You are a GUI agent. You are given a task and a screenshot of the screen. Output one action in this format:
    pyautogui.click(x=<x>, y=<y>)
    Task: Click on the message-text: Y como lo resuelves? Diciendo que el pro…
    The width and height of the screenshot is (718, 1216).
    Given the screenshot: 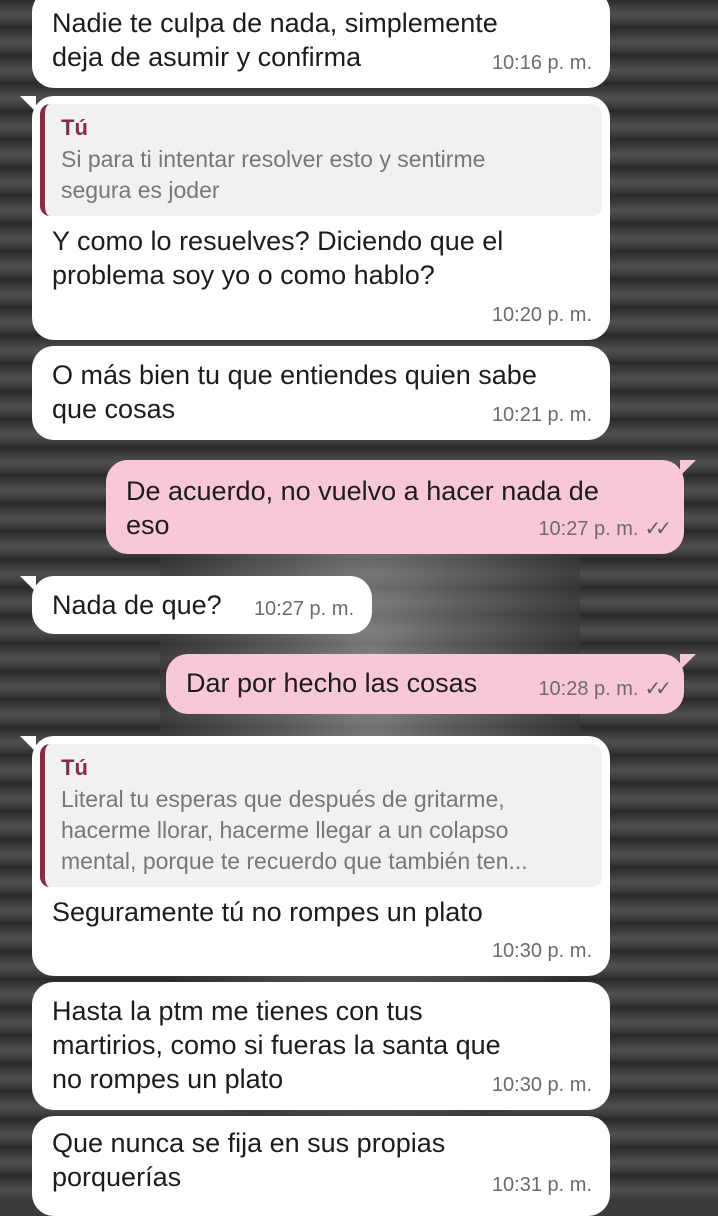 What is the action you would take?
    pyautogui.click(x=278, y=258)
    